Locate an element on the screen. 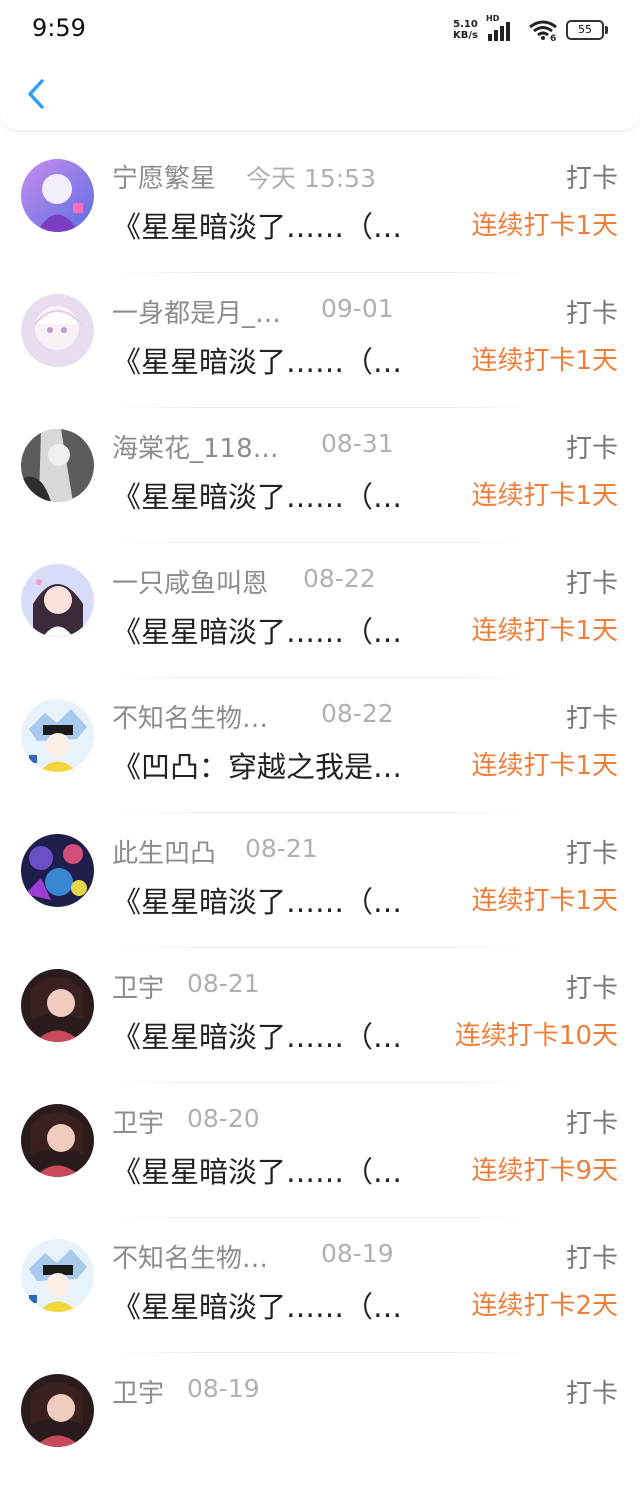  feed-item: 此生凹凸 08-21 打卡 《星星暗淡了……（… 连续打卡1天 is located at coordinates (320, 880).